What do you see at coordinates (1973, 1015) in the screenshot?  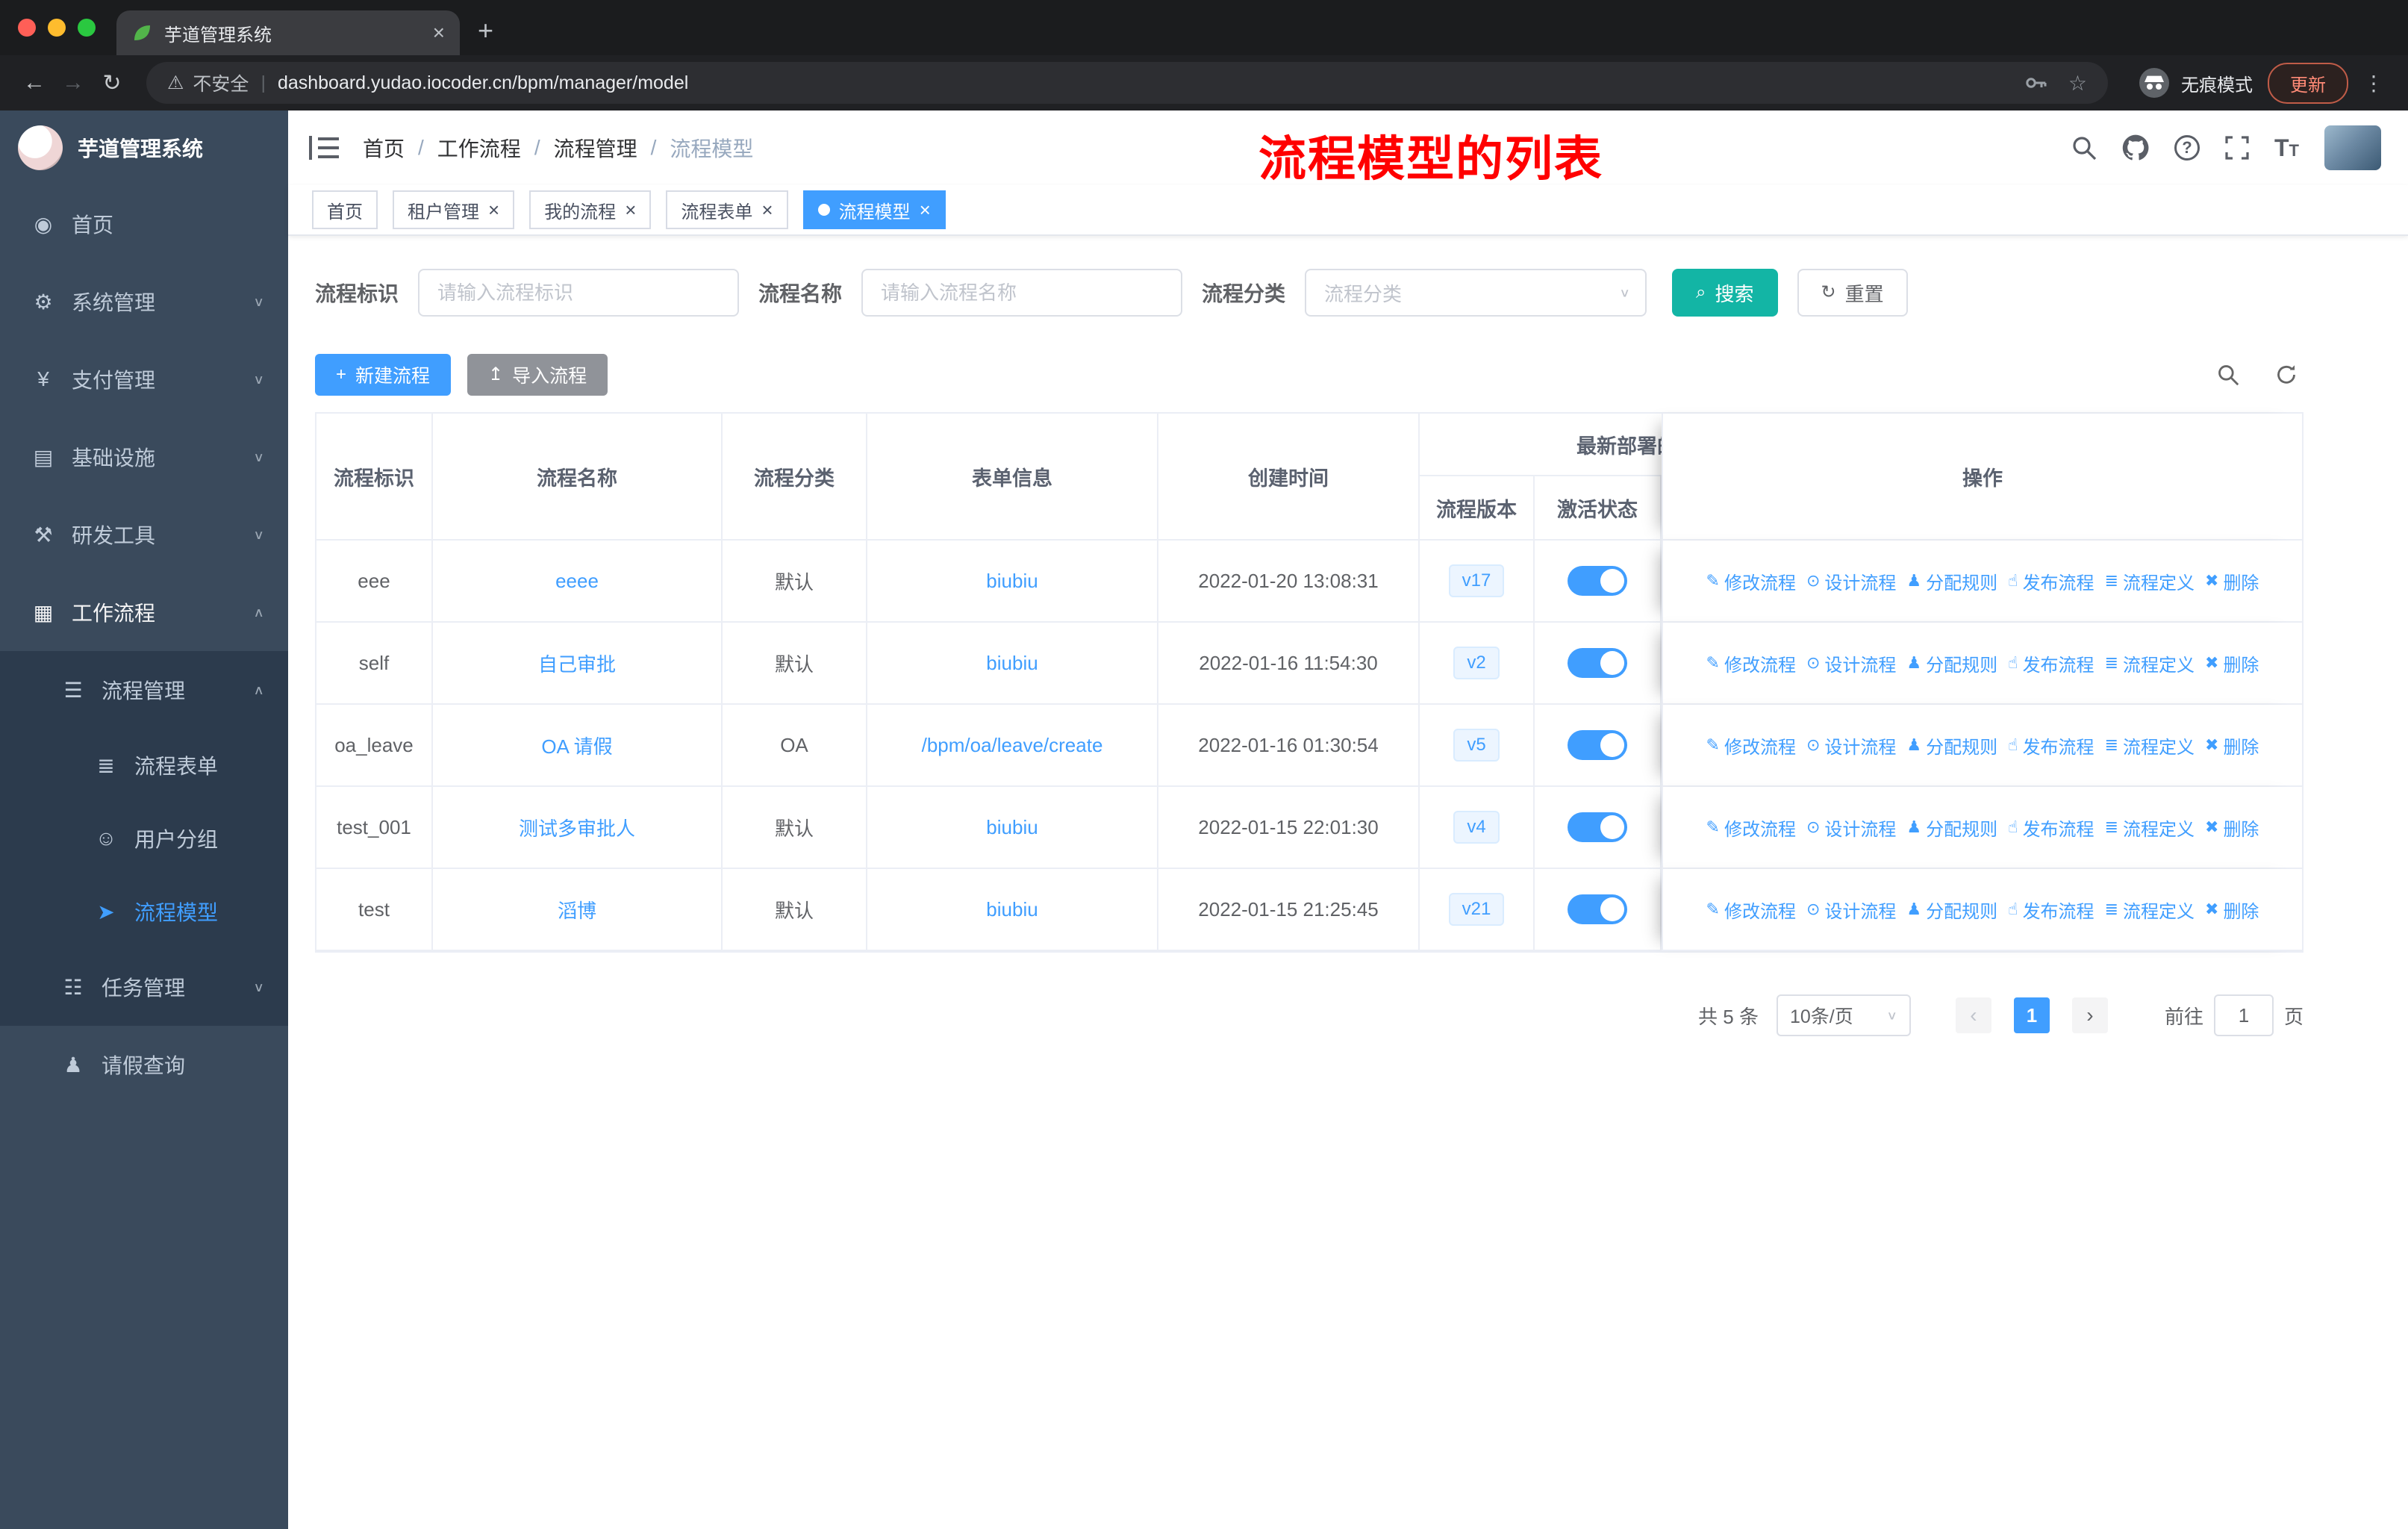 I see `prev-page-button: ‹` at bounding box center [1973, 1015].